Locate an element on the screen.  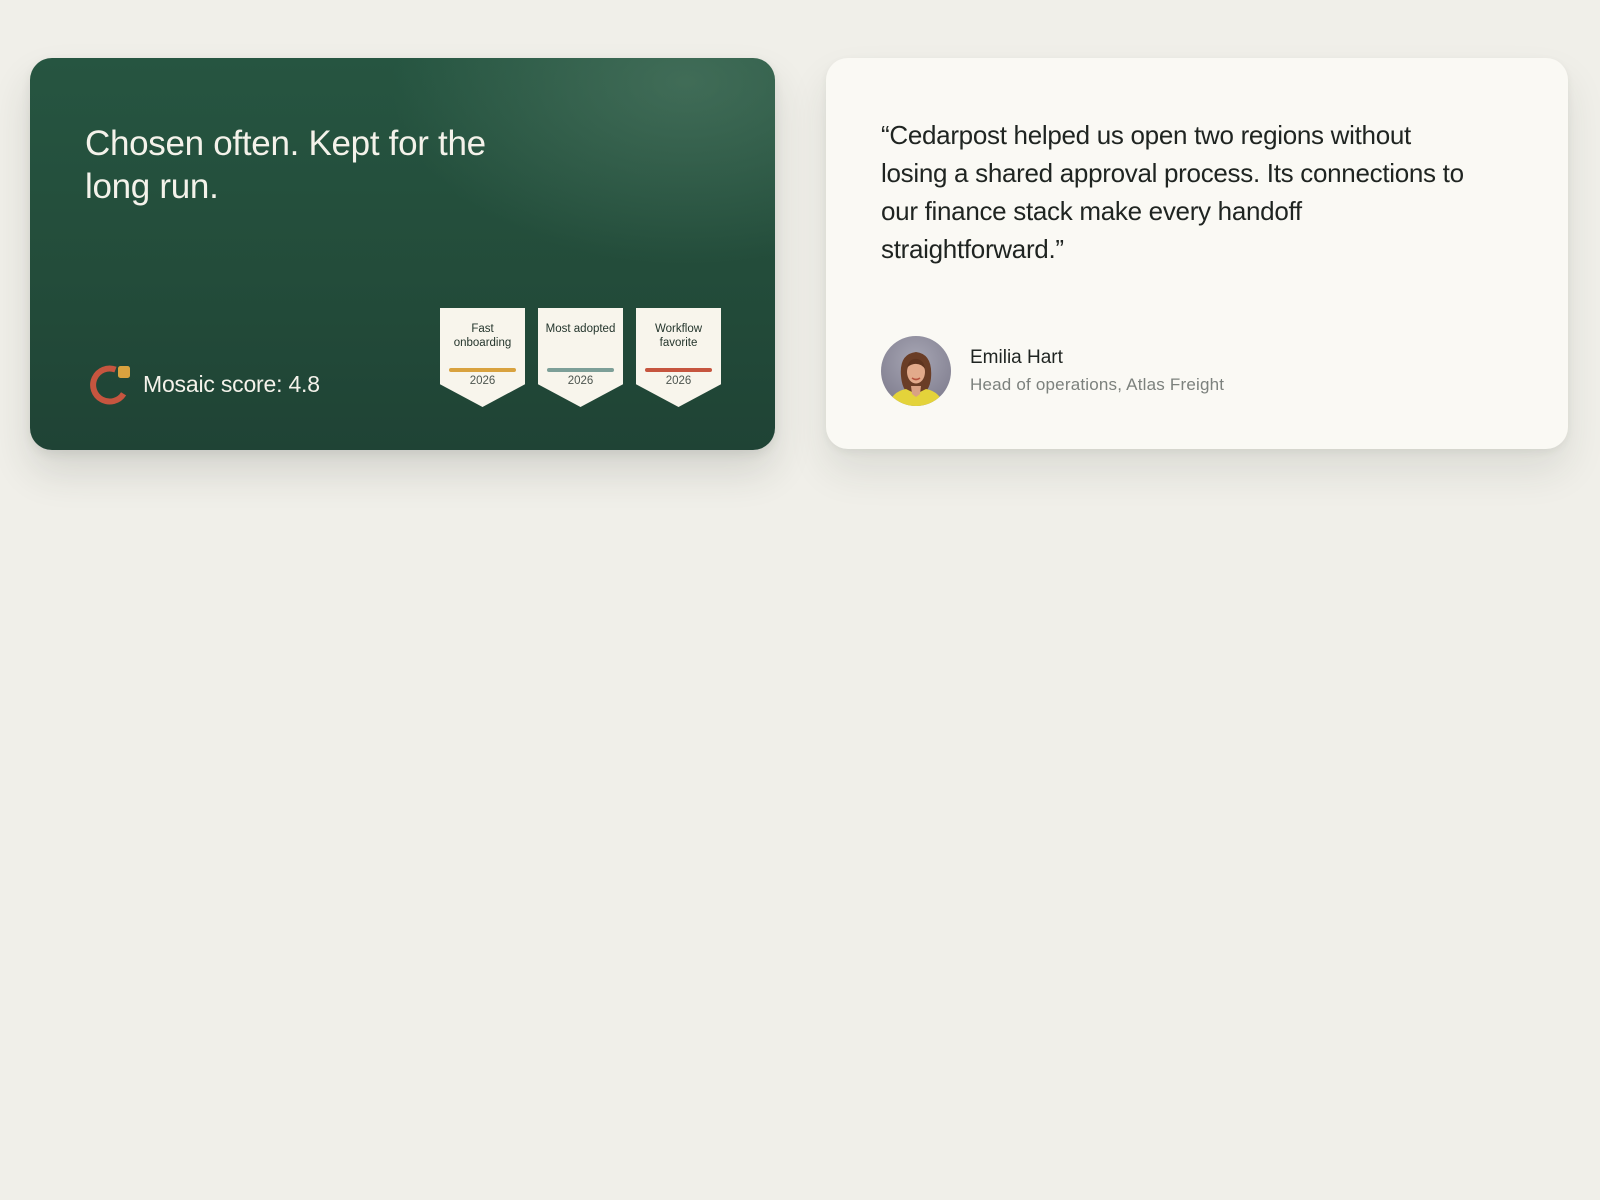
badge-workflow-favorite: Workflow favorite 2026 is located at coordinates (678, 357).